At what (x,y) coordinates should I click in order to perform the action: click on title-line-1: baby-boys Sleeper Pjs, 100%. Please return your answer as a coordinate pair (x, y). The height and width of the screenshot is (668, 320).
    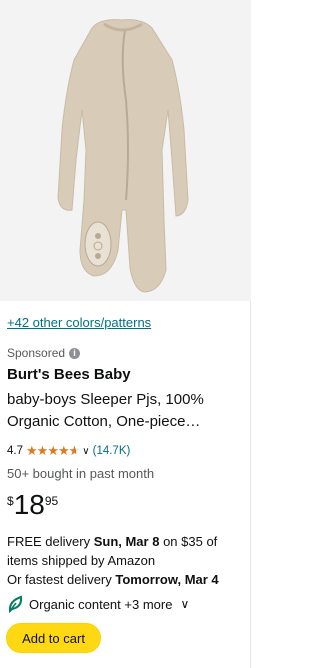
    Looking at the image, I should click on (105, 399).